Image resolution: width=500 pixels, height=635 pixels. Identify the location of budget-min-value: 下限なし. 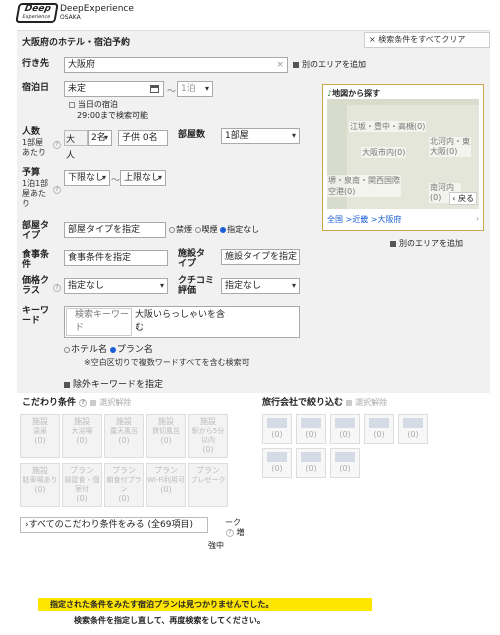
(86, 178).